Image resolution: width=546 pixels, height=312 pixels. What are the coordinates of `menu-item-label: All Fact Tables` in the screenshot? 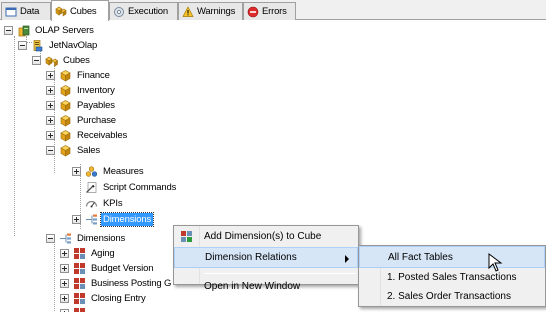 It's located at (420, 257).